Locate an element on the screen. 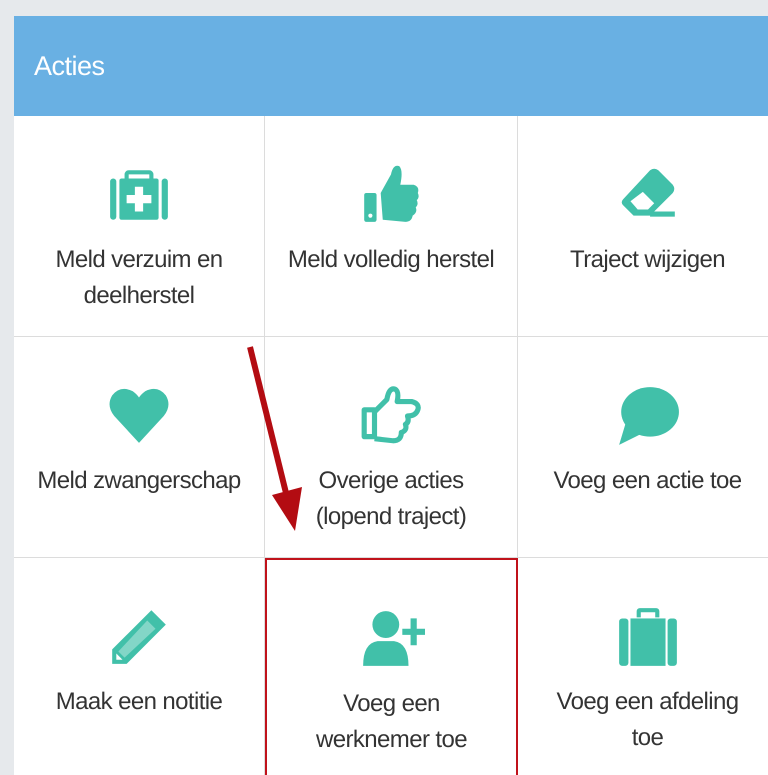 This screenshot has height=775, width=768. action-tile: Voeg een actie toe is located at coordinates (643, 447).